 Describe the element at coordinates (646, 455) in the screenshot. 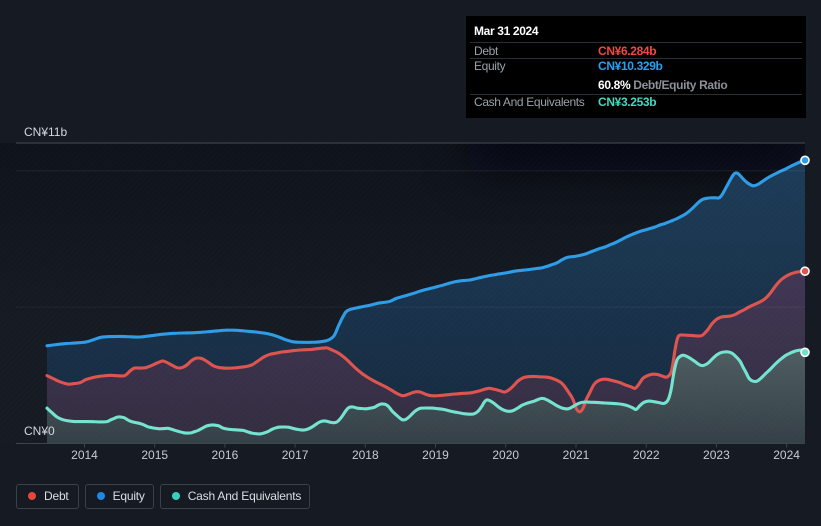

I see `svg-text: 2022` at that location.